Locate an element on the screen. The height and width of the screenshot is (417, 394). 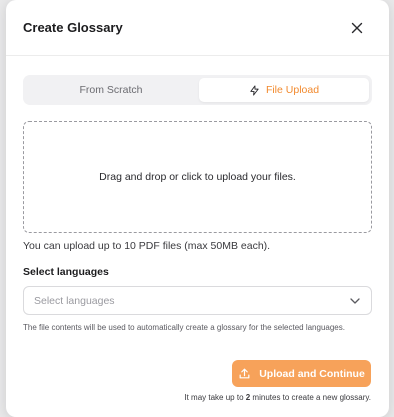
upload-icon is located at coordinates (244, 373).